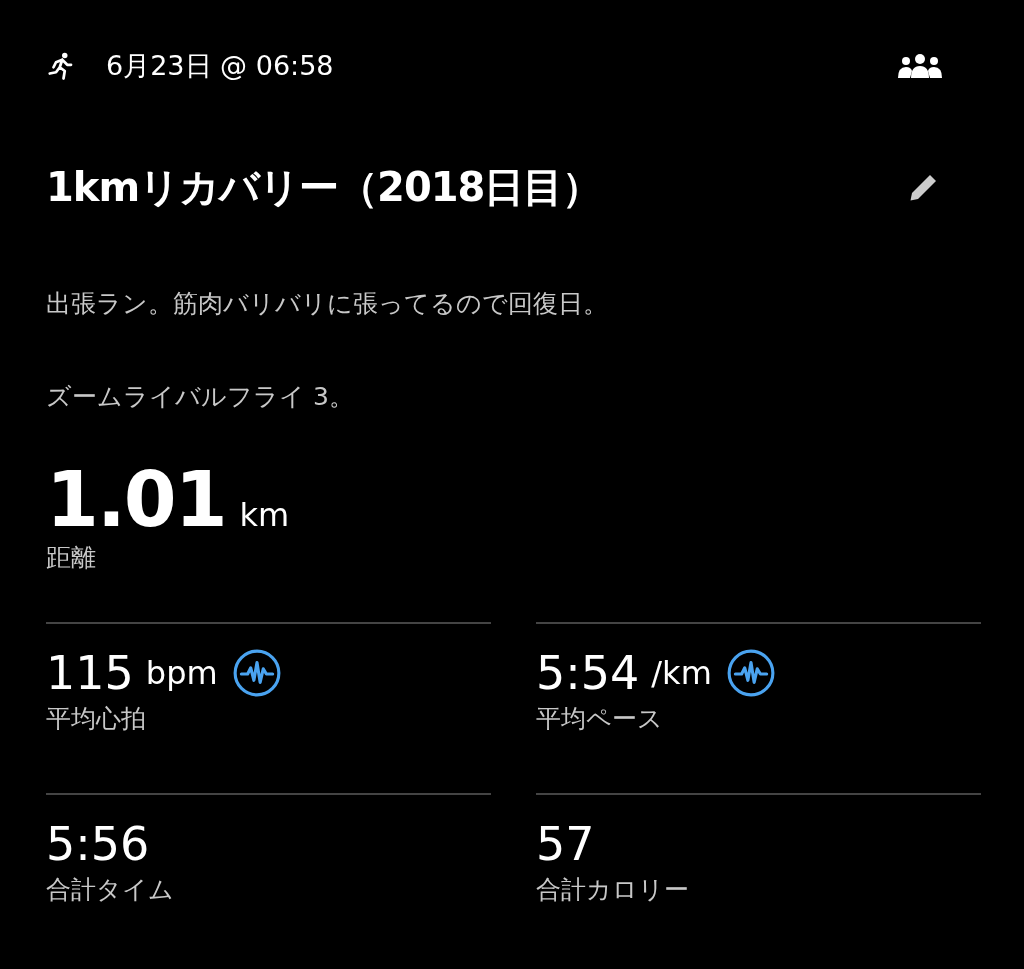 The image size is (1024, 969). What do you see at coordinates (136, 499) in the screenshot?
I see `distance-value: 1.01` at bounding box center [136, 499].